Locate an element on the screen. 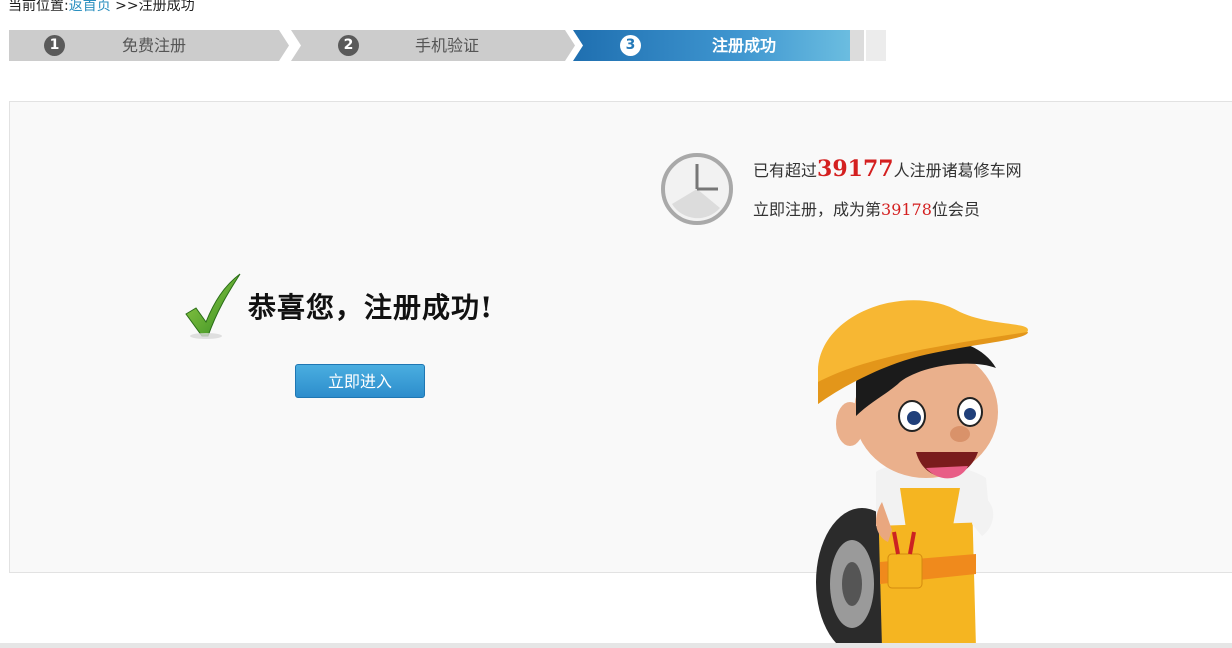  user-count: 39177 is located at coordinates (855, 169).